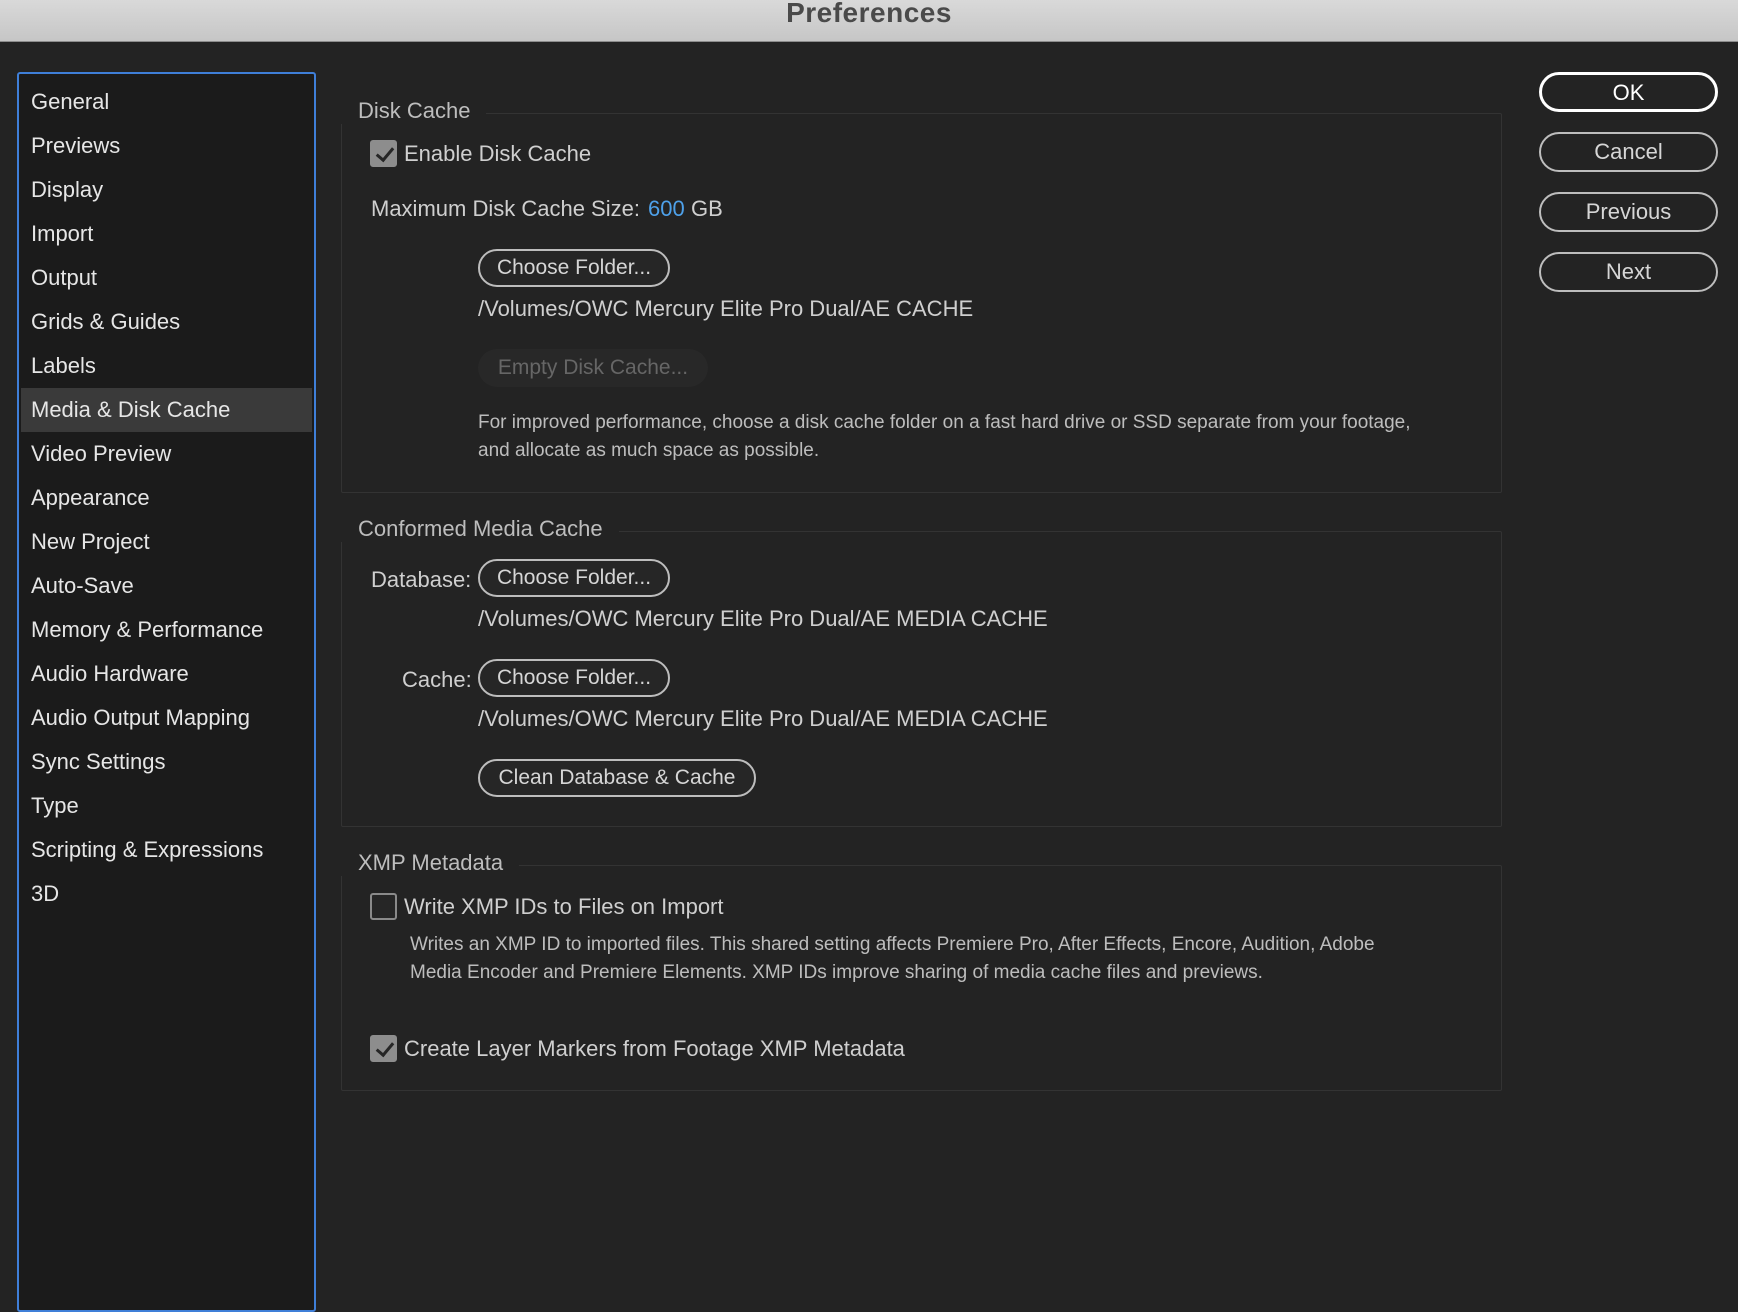 This screenshot has width=1738, height=1312. I want to click on sidebar-item-new-project: New Project, so click(166, 542).